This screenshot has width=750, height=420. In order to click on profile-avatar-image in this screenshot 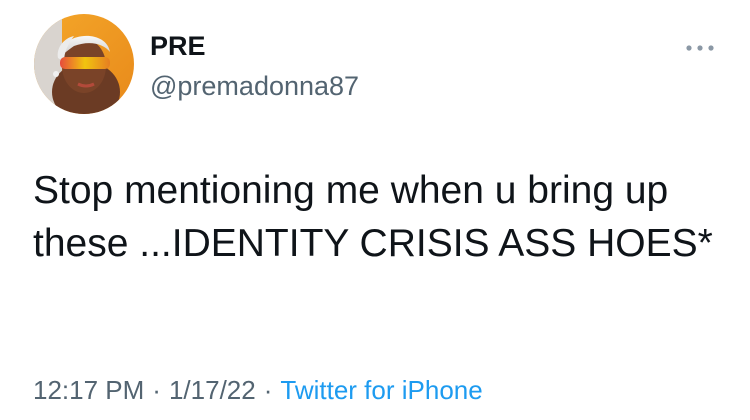, I will do `click(84, 64)`.